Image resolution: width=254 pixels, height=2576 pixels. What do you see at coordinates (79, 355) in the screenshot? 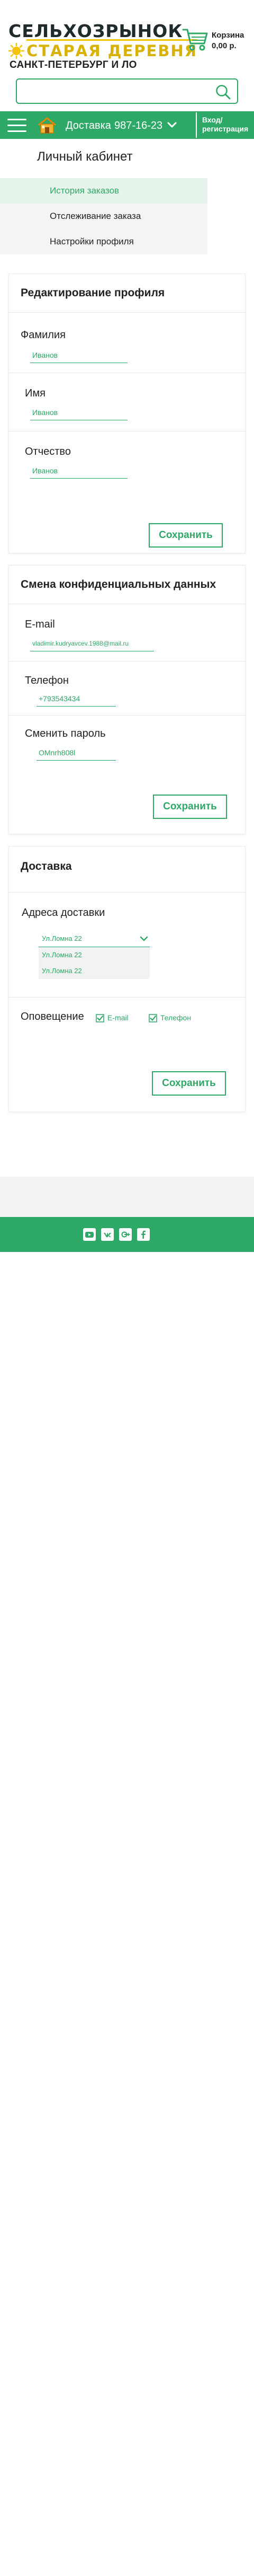
I see `lastname-field` at bounding box center [79, 355].